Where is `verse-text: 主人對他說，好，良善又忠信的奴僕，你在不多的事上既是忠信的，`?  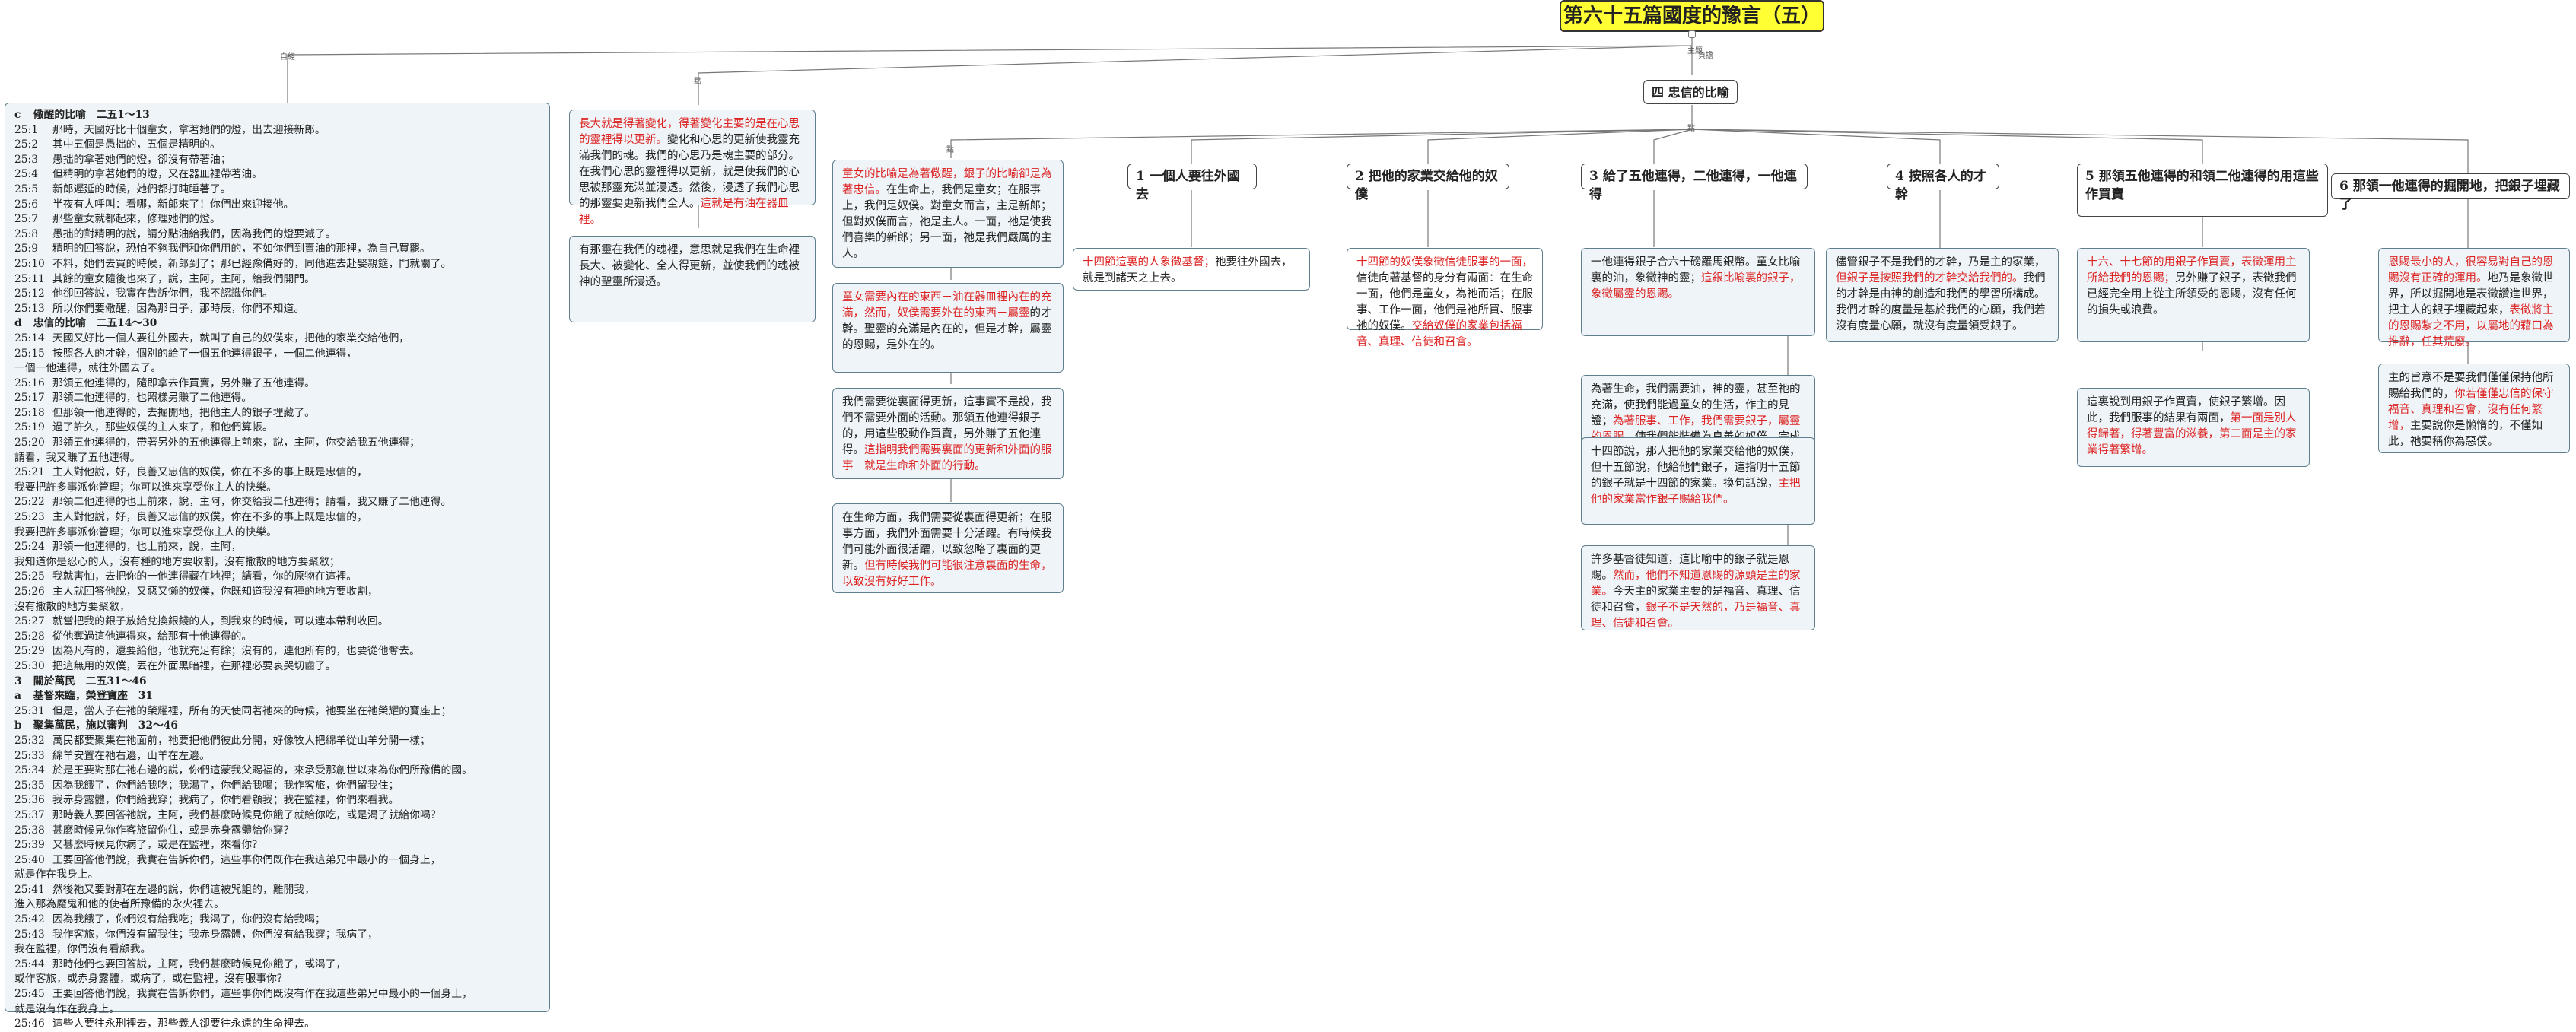
verse-text: 主人對他說，好，良善又忠信的奴僕，你在不多的事上既是忠信的， is located at coordinates (209, 472).